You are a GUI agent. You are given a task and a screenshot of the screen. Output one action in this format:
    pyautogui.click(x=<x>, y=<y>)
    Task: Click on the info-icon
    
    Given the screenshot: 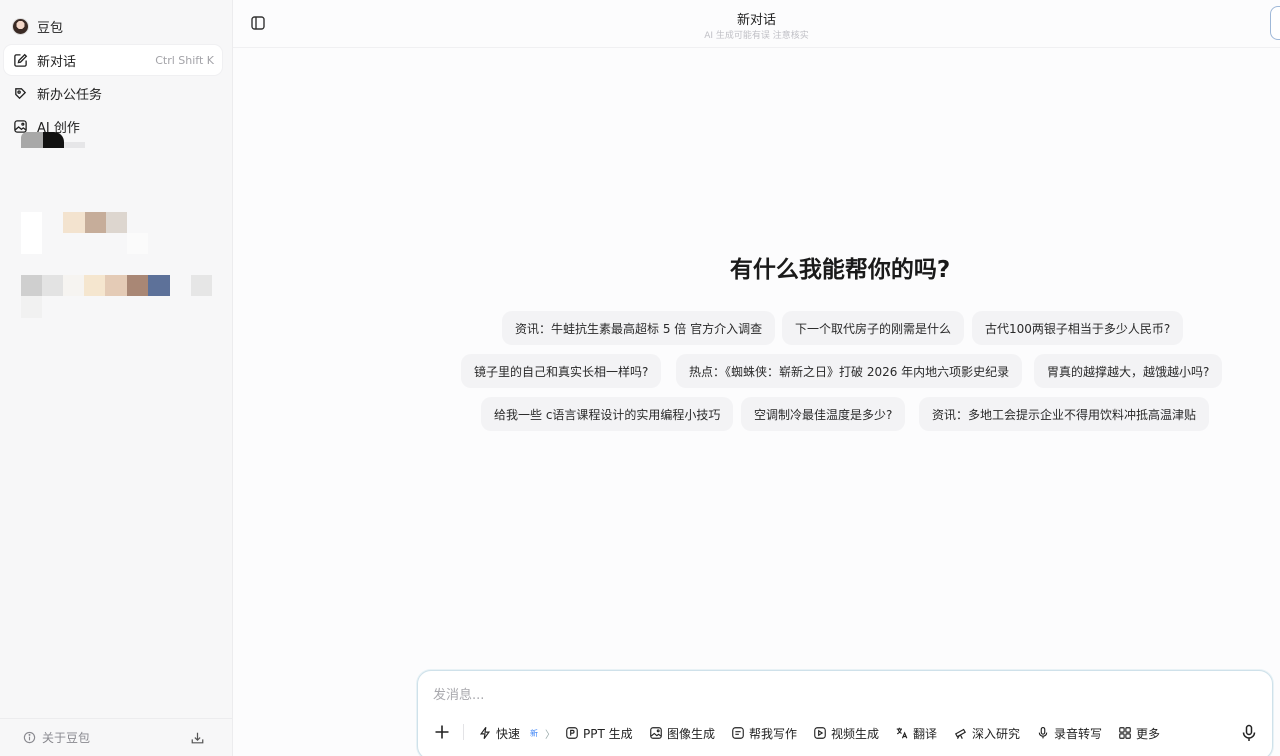 What is the action you would take?
    pyautogui.click(x=29, y=737)
    